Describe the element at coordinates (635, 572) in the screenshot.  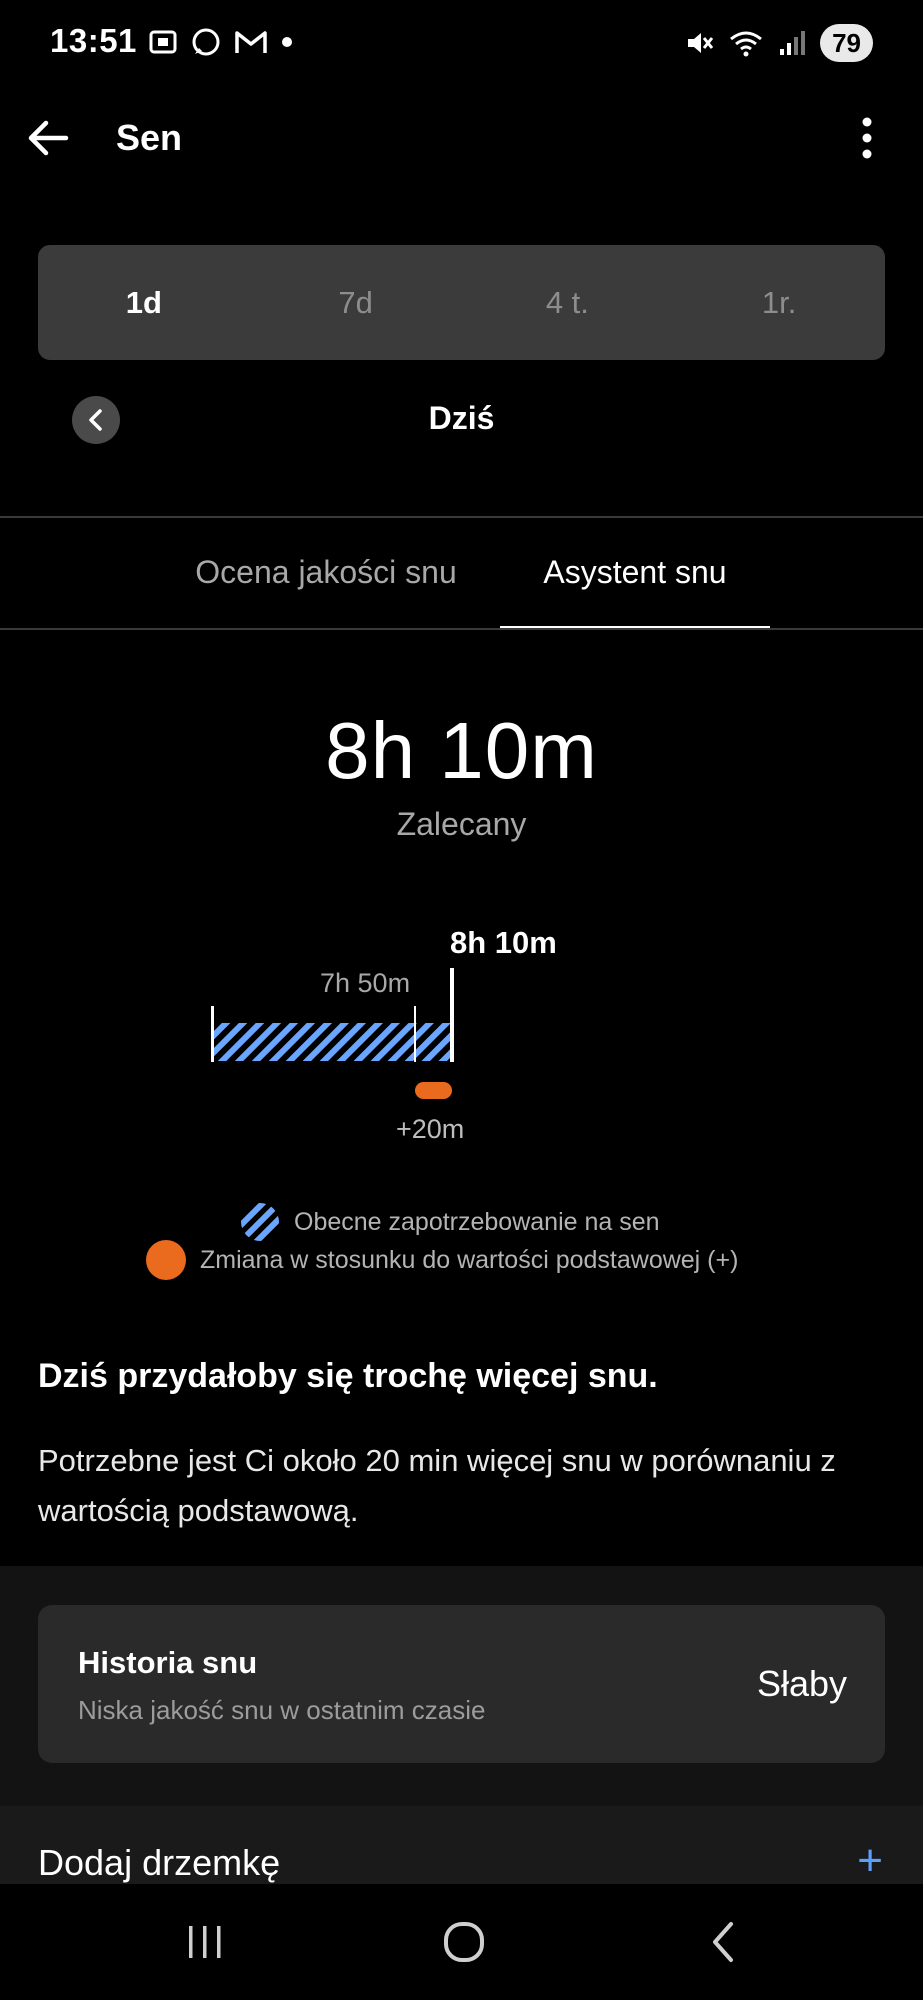
I see `tab-sleep-assistant: Asystent snu` at that location.